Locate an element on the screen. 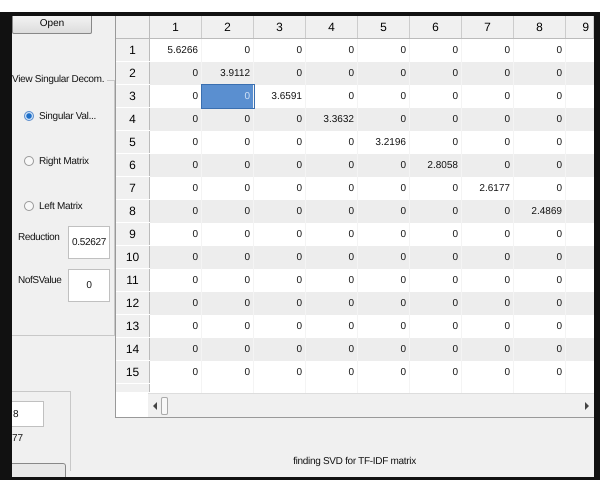 The height and width of the screenshot is (480, 600). row-header: 13 is located at coordinates (133, 326).